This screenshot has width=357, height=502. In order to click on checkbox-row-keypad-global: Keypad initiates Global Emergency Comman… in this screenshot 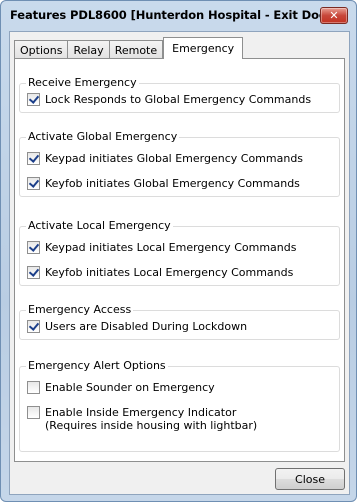, I will do `click(165, 158)`.